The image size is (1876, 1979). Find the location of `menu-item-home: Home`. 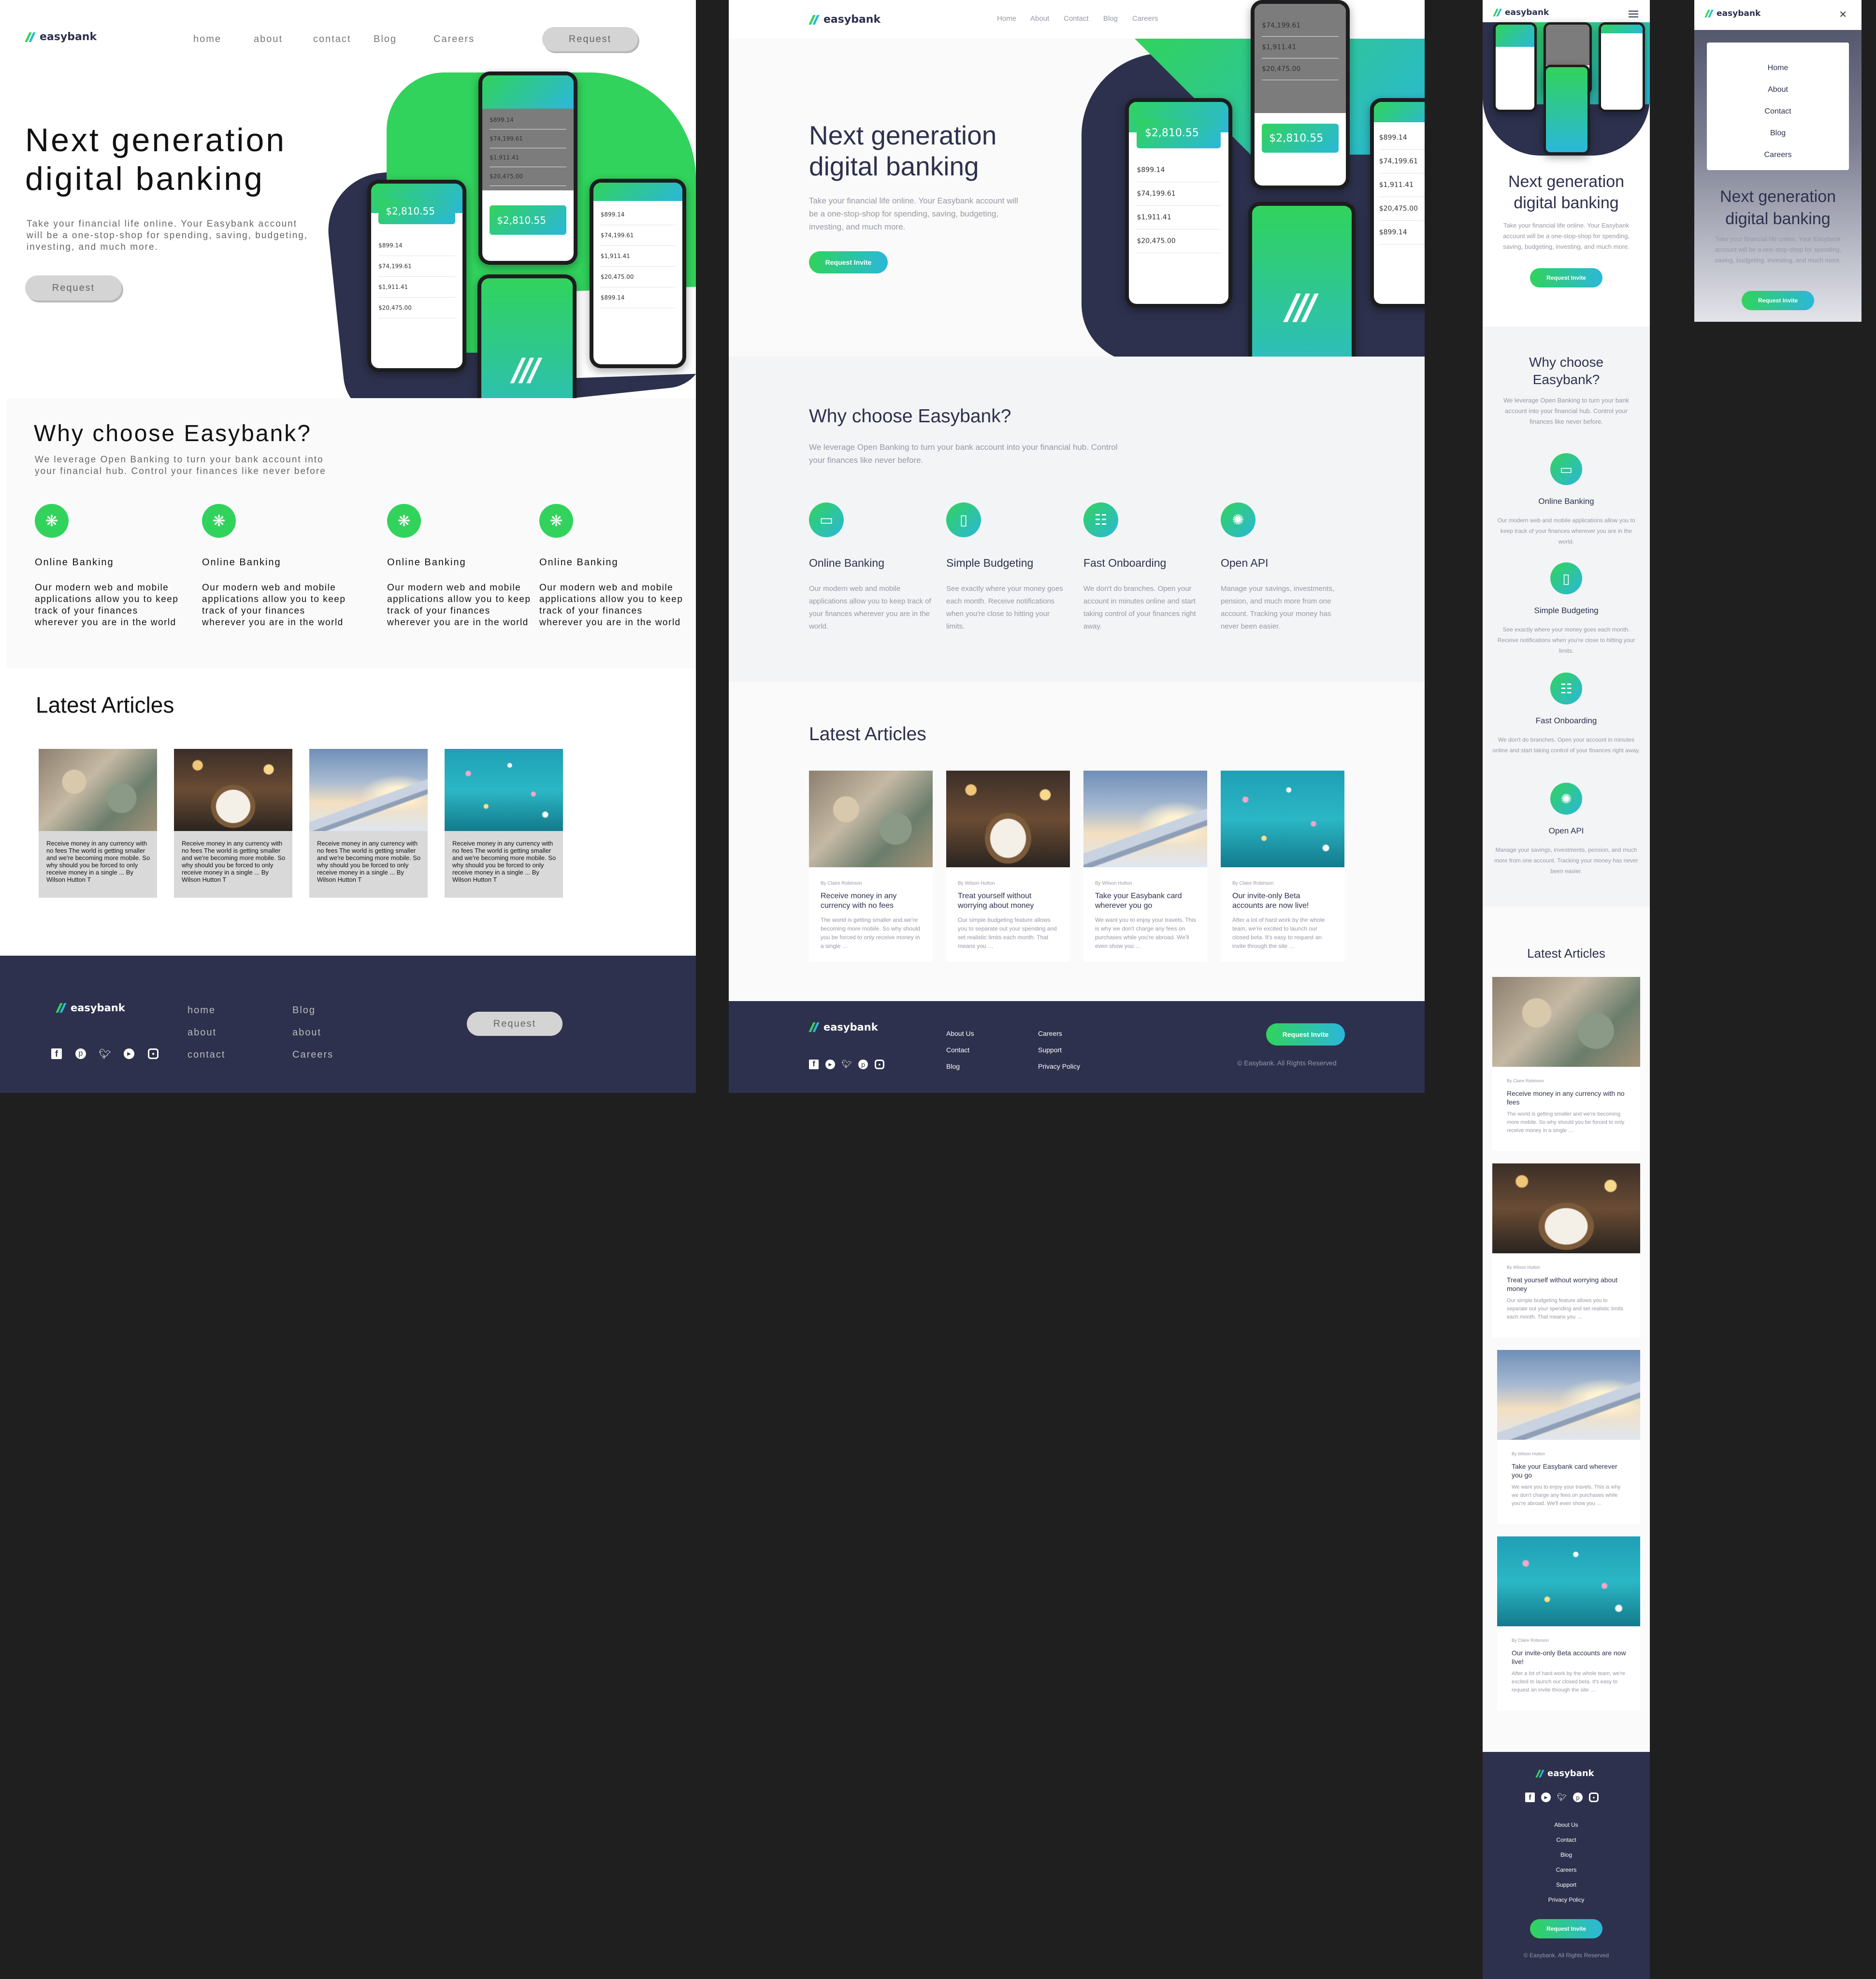

menu-item-home: Home is located at coordinates (1778, 68).